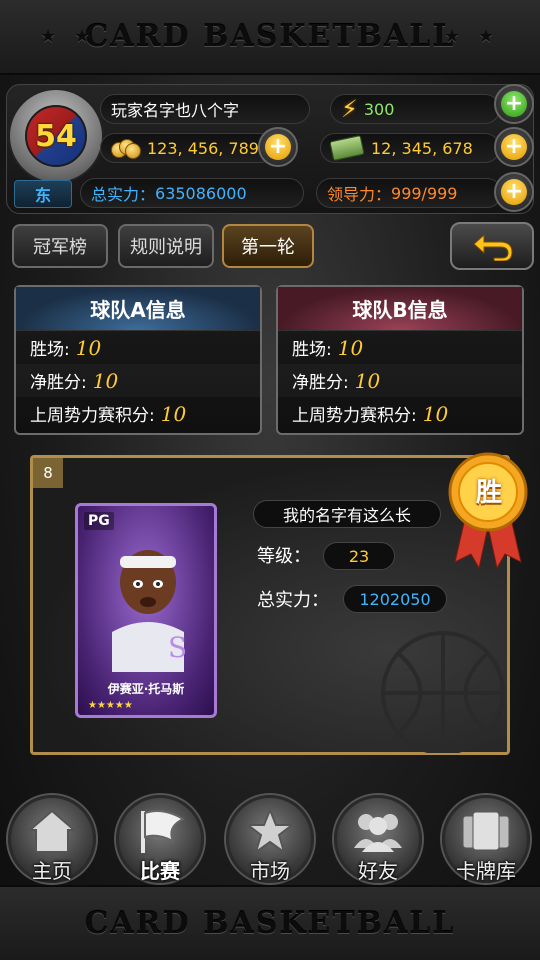 The image size is (540, 960). I want to click on team-b-panel: 球队B信息 胜场: 10 净胜分: 10 上周势力赛积分: 10, so click(400, 360).